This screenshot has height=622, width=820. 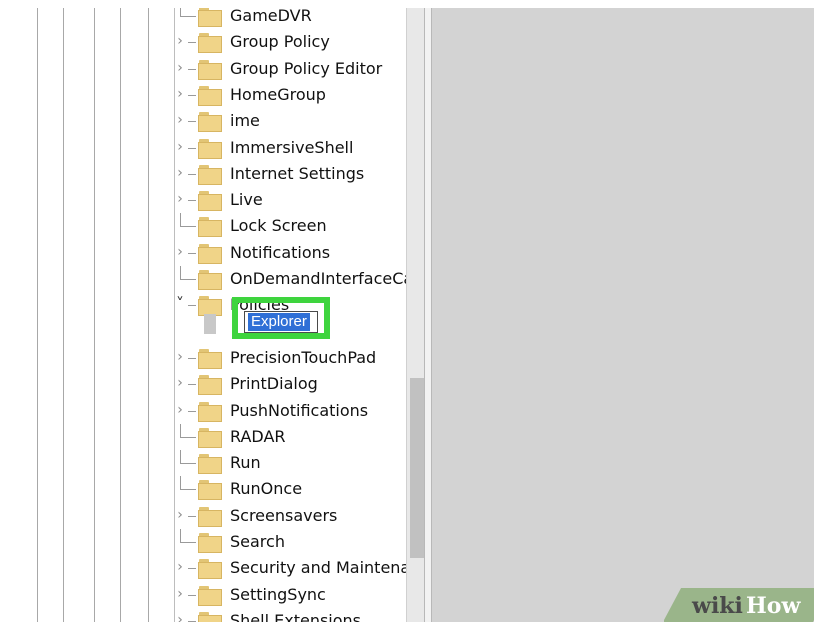 I want to click on tree-item-label: RADAR, so click(x=258, y=436).